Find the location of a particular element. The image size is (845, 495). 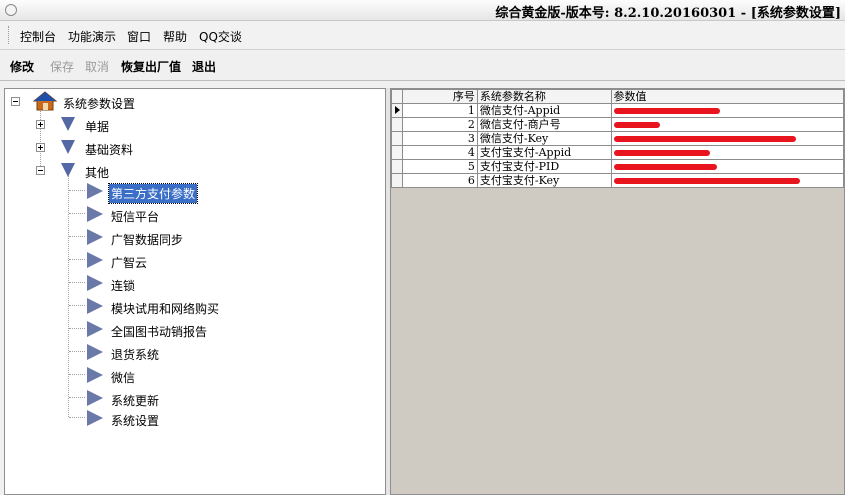

cancel-button: 取消 is located at coordinates (97, 66).